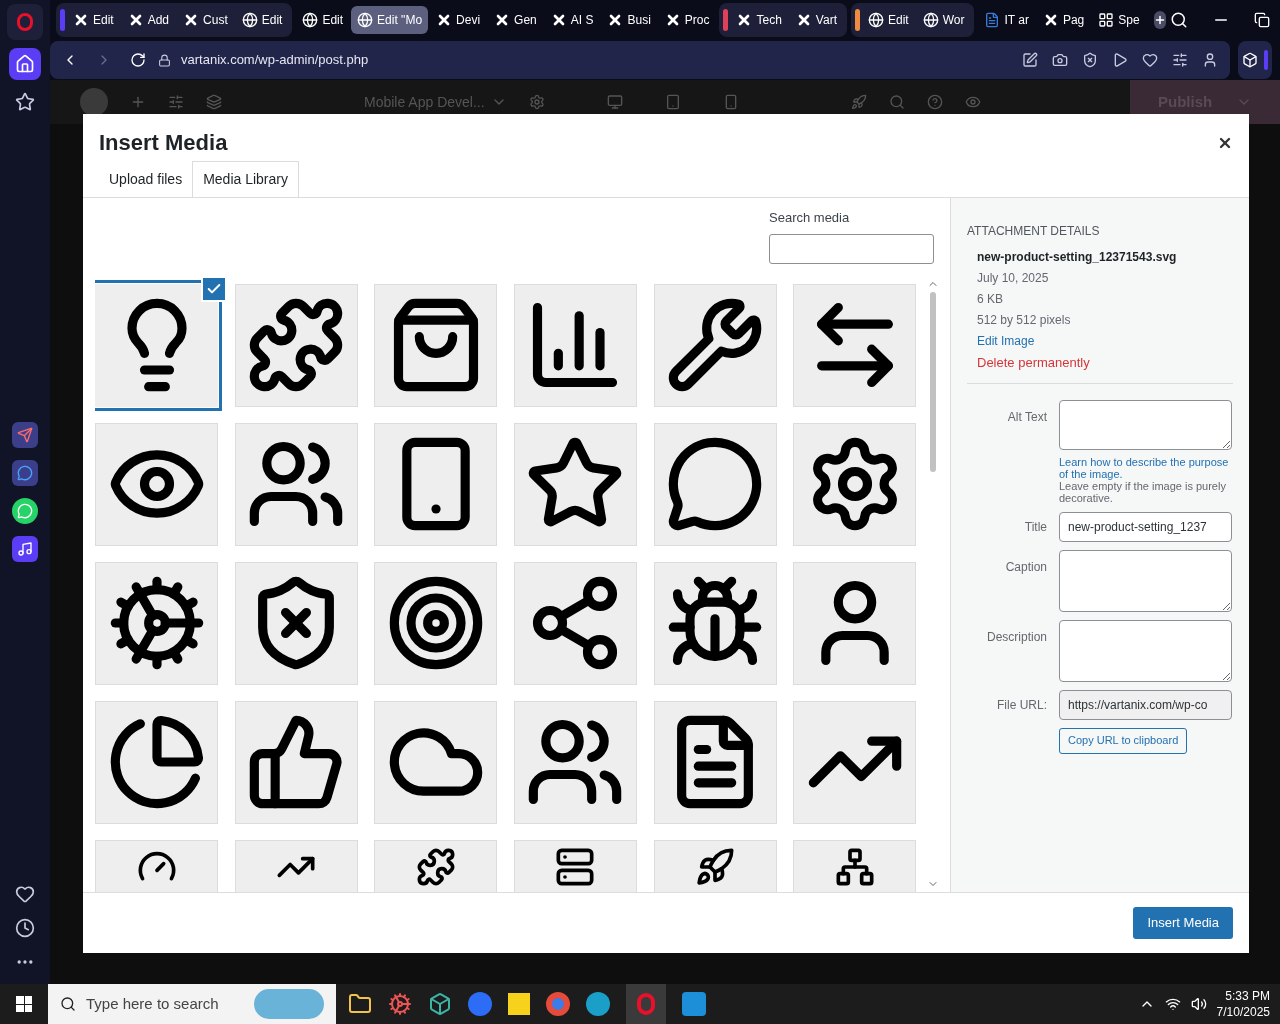  I want to click on help-icon, so click(934, 102).